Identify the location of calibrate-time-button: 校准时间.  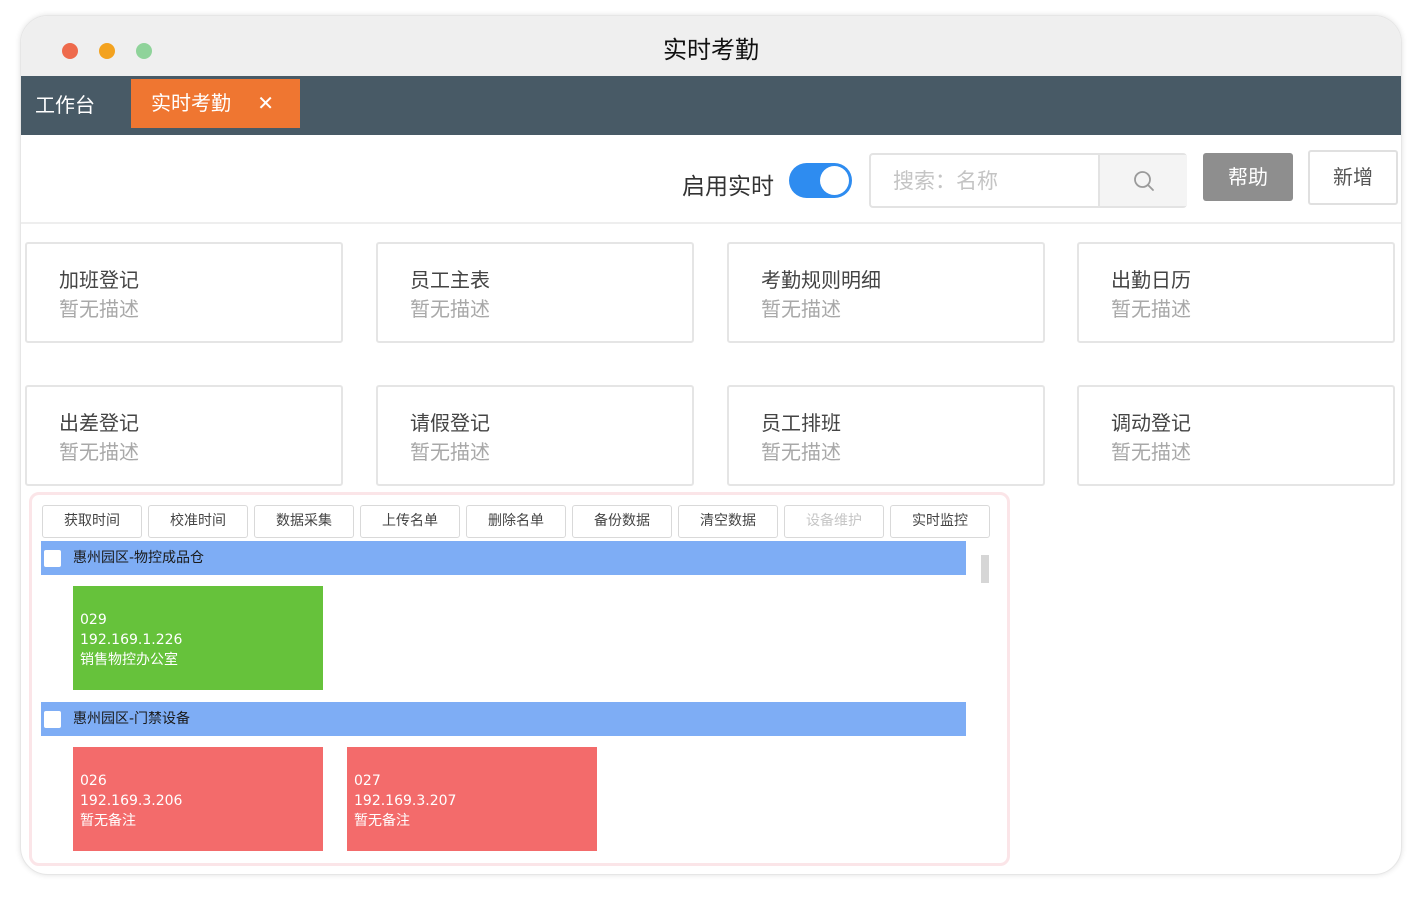
(198, 521).